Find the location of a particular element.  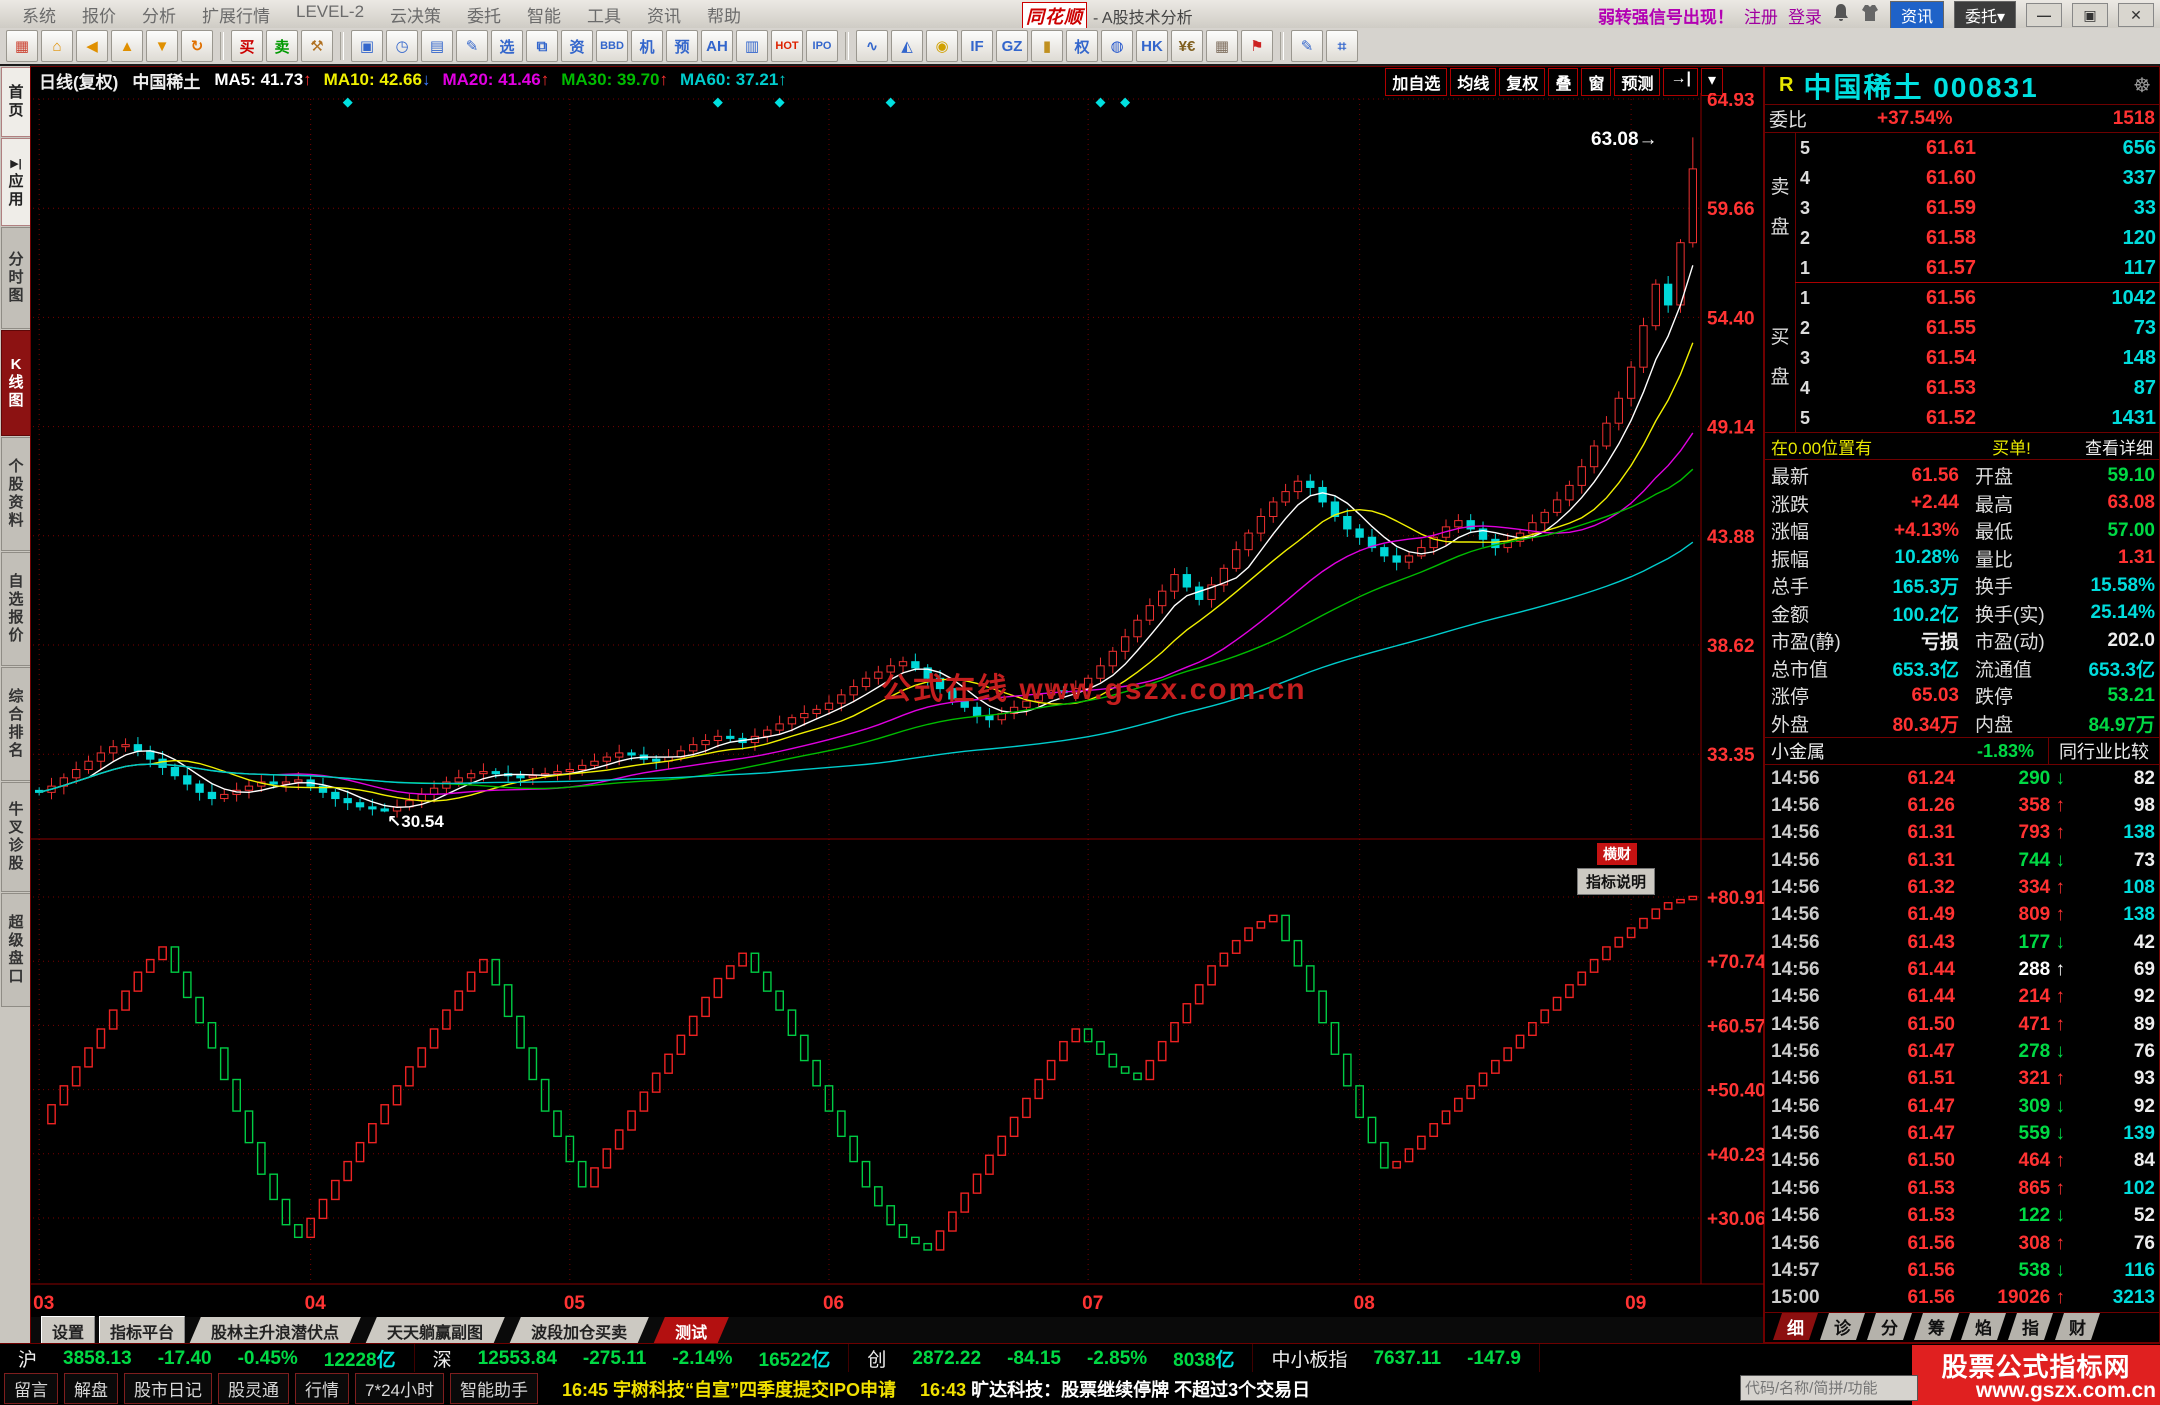

gz-icon: GZ is located at coordinates (1012, 46).